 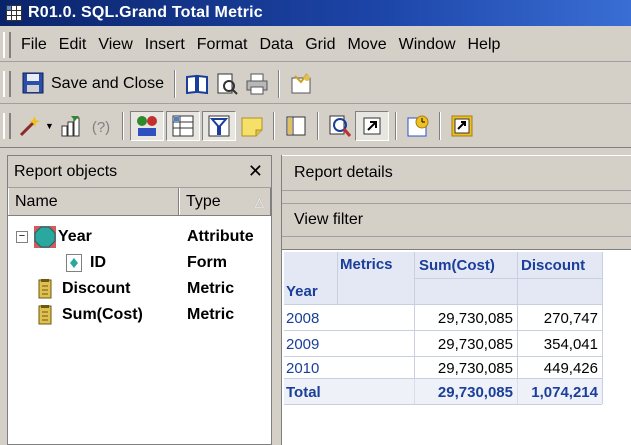 I want to click on total-discount: 1,074,214, so click(x=564, y=392).